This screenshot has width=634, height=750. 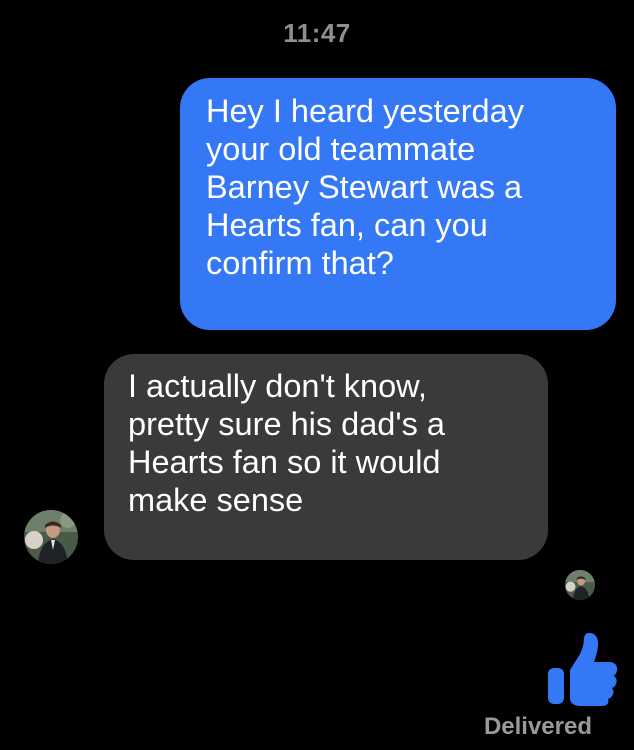 I want to click on read-receipt-photo-icon, so click(x=580, y=585).